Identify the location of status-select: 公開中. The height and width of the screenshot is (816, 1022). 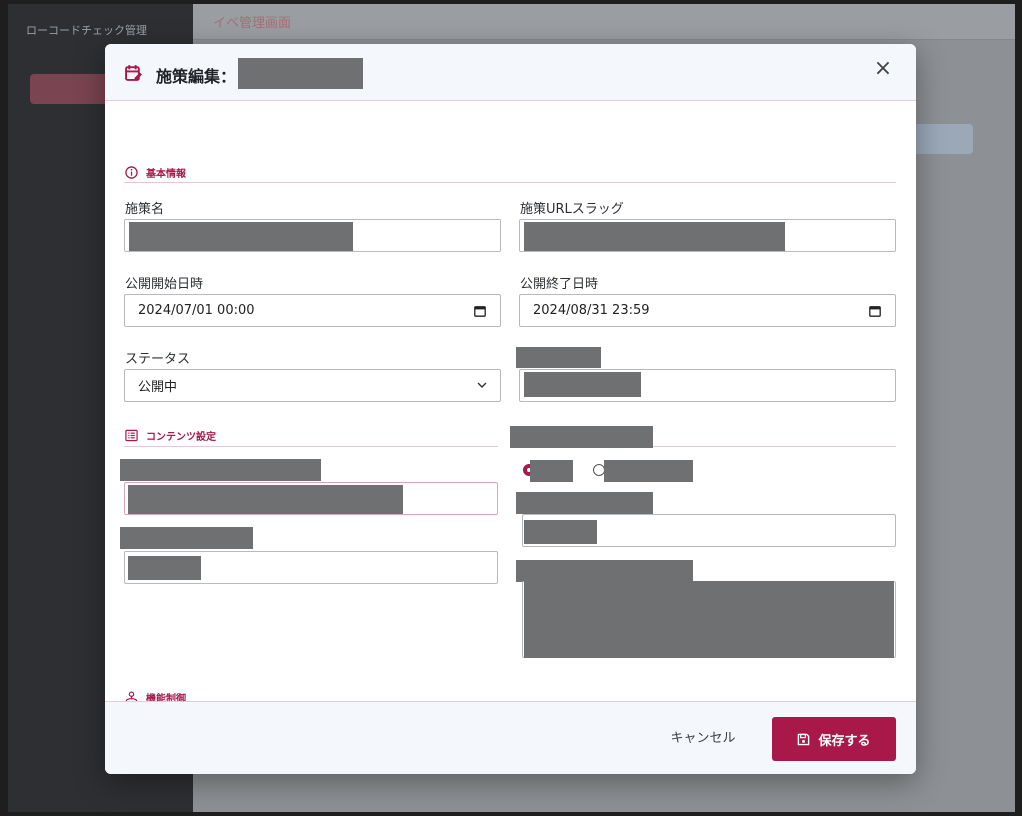
(312, 385).